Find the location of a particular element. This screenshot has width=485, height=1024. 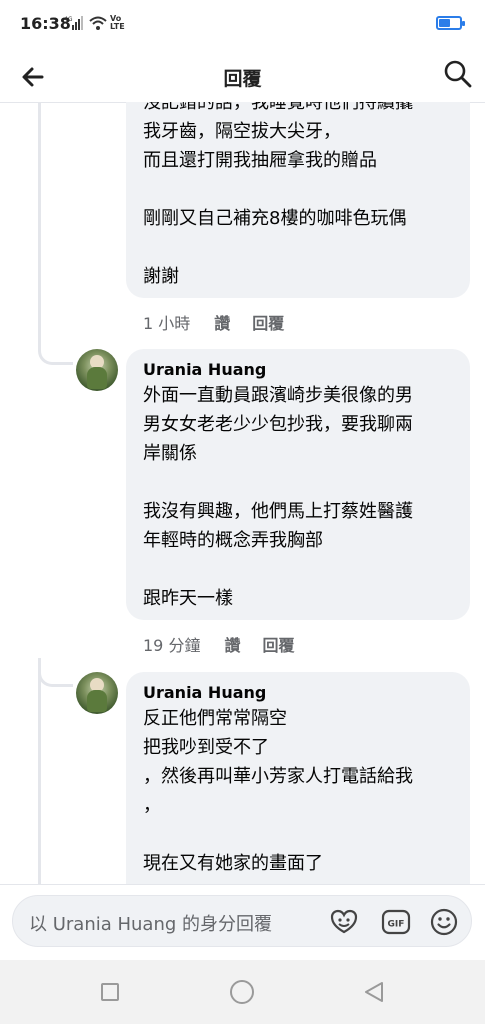

comment-meta: 1 小時 讚 回覆 is located at coordinates (213, 322).